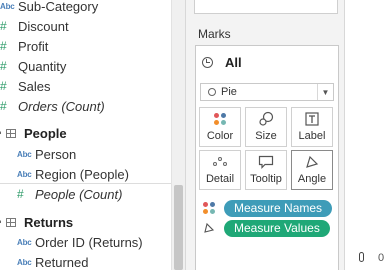 This screenshot has width=385, height=270. I want to click on detail-button: Detail, so click(220, 170).